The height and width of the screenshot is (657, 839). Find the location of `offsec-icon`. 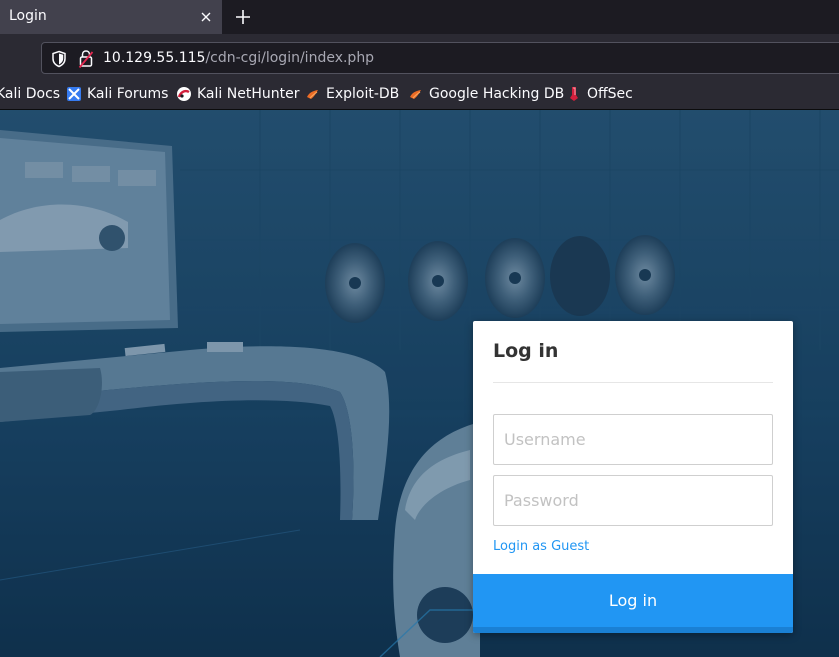

offsec-icon is located at coordinates (574, 94).